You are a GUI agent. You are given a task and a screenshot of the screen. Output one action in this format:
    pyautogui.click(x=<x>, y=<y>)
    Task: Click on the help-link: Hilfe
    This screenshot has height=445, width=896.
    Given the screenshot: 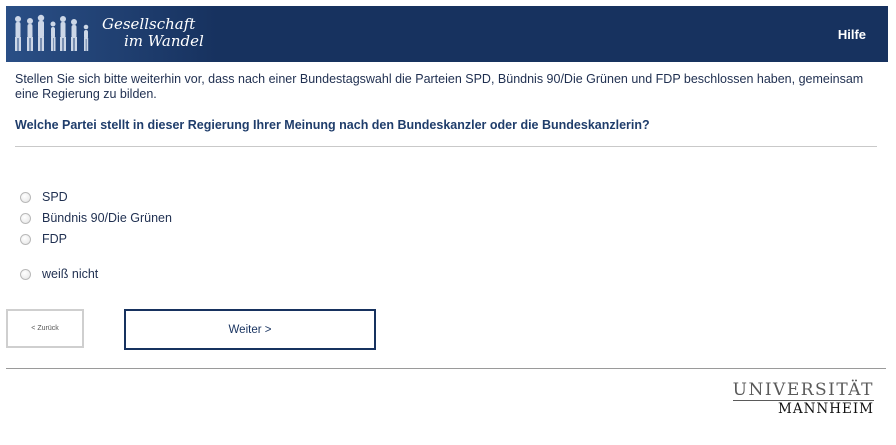 What is the action you would take?
    pyautogui.click(x=852, y=34)
    